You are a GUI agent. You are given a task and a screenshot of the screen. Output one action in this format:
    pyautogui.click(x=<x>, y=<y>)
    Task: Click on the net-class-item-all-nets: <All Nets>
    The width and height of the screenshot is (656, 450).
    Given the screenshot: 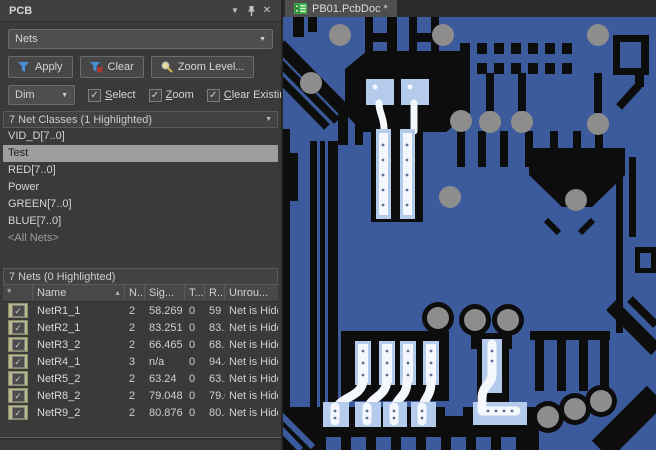 What is the action you would take?
    pyautogui.click(x=140, y=238)
    